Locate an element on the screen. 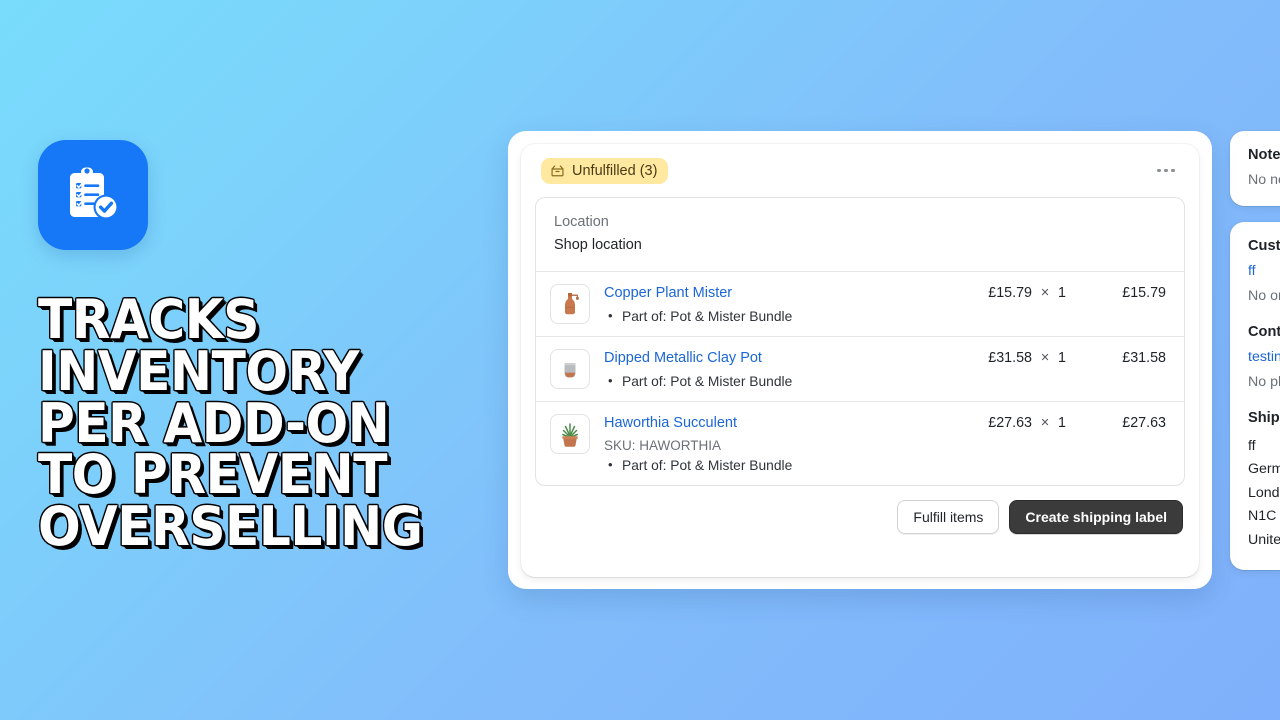 This screenshot has width=1280, height=720. fulfillment-card-actions: Fulfill items Create shipping label is located at coordinates (860, 510).